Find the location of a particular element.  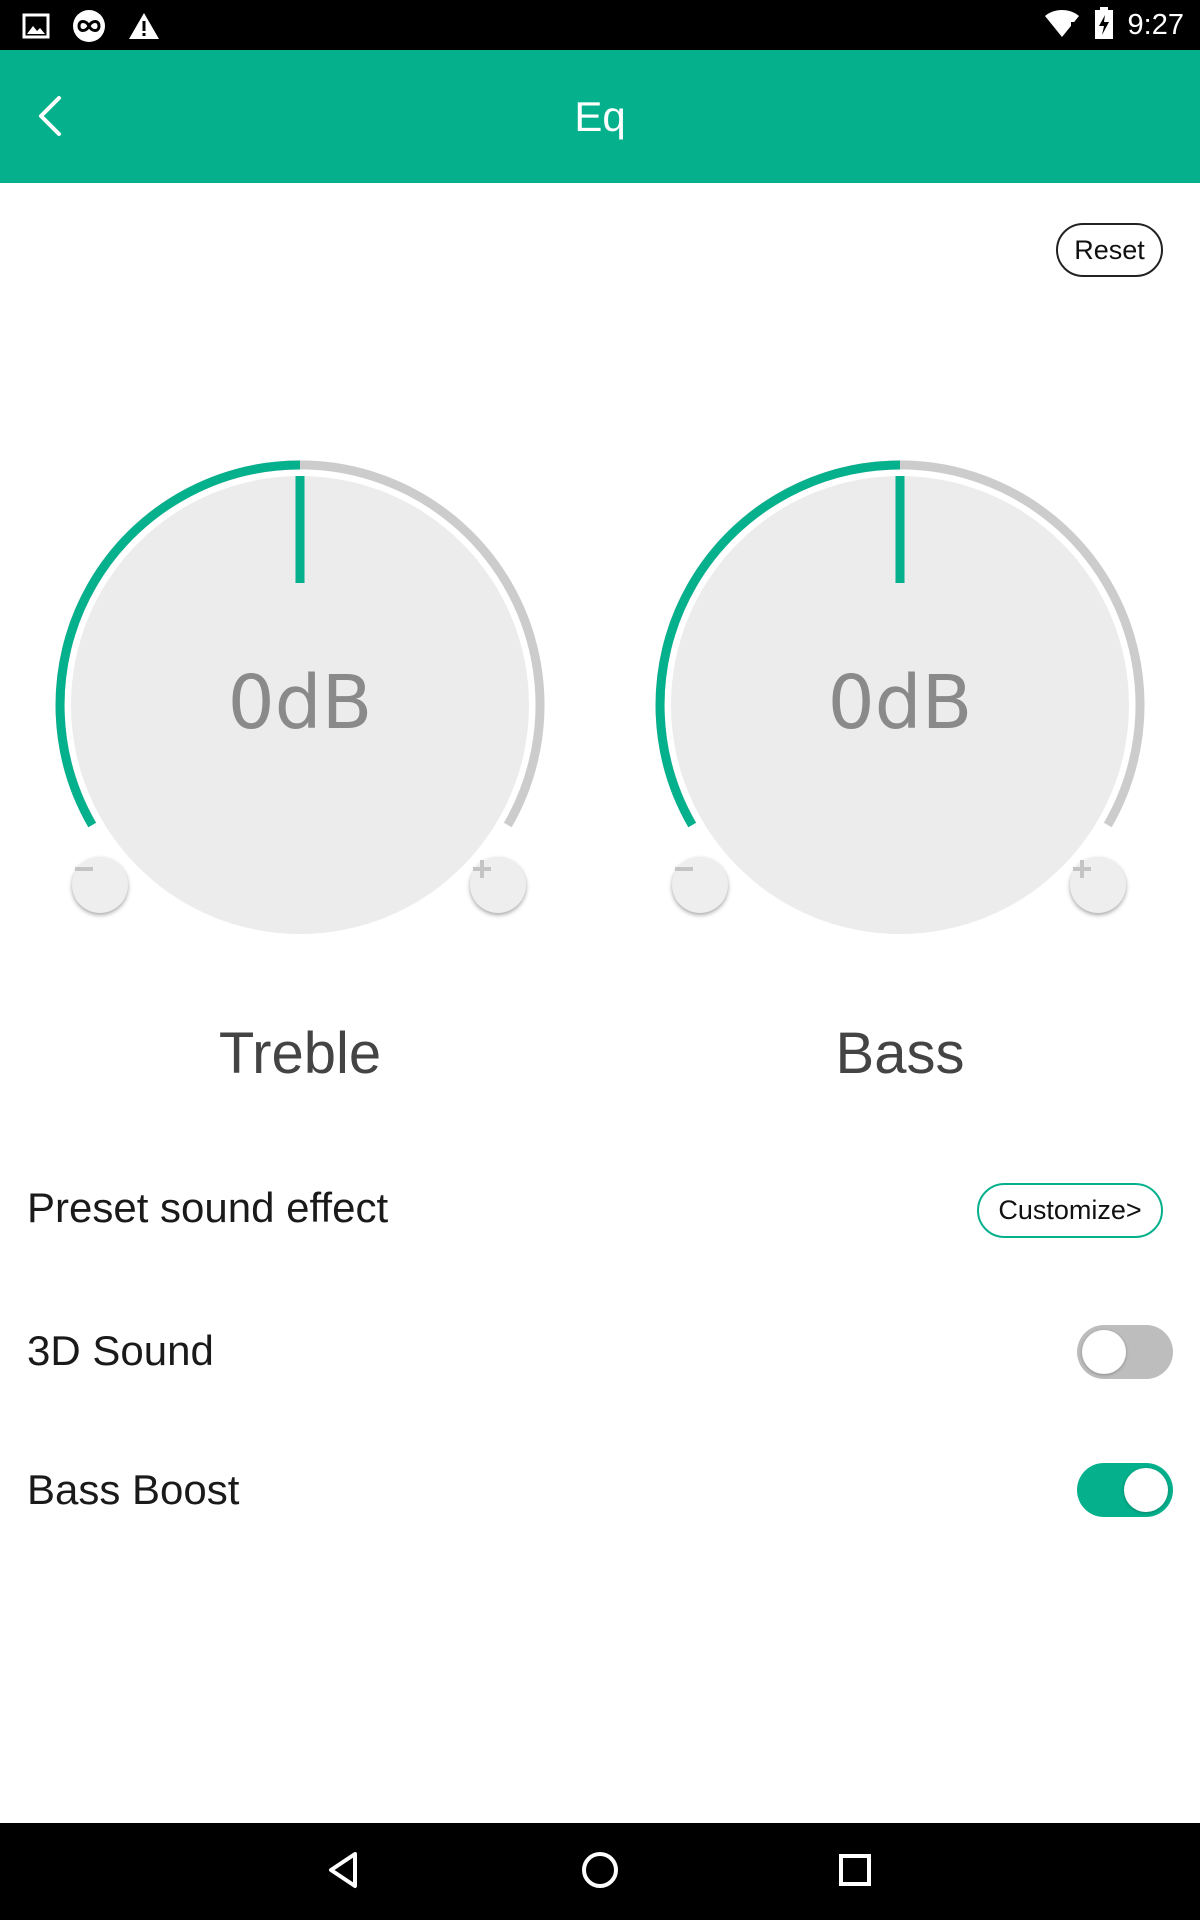

bass-boost-toggle is located at coordinates (1125, 1490).